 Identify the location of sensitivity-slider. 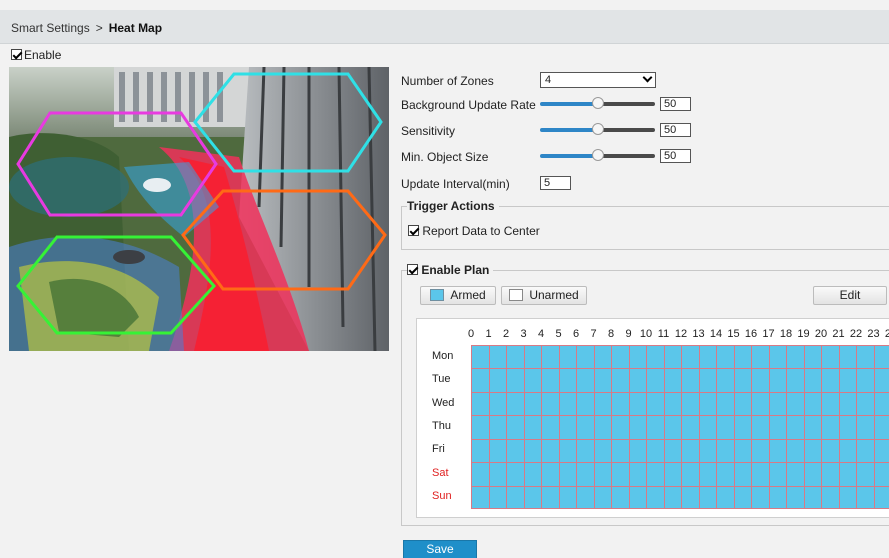
(597, 130).